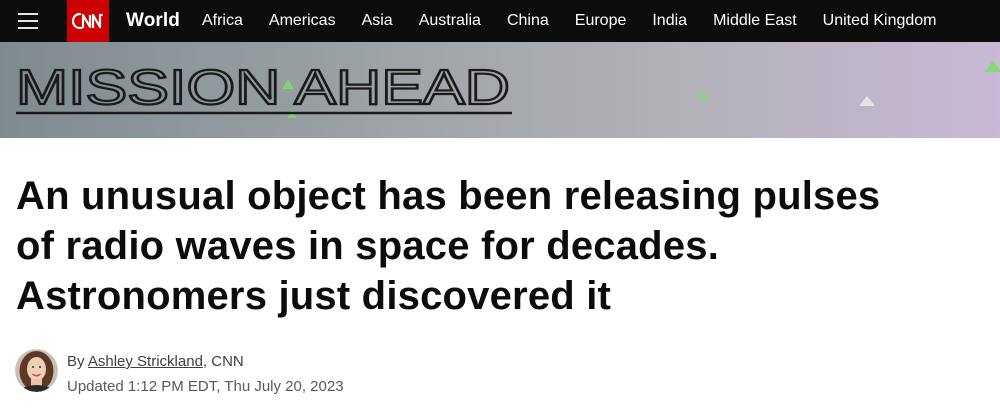  What do you see at coordinates (153, 21) in the screenshot?
I see `section-title-world: World` at bounding box center [153, 21].